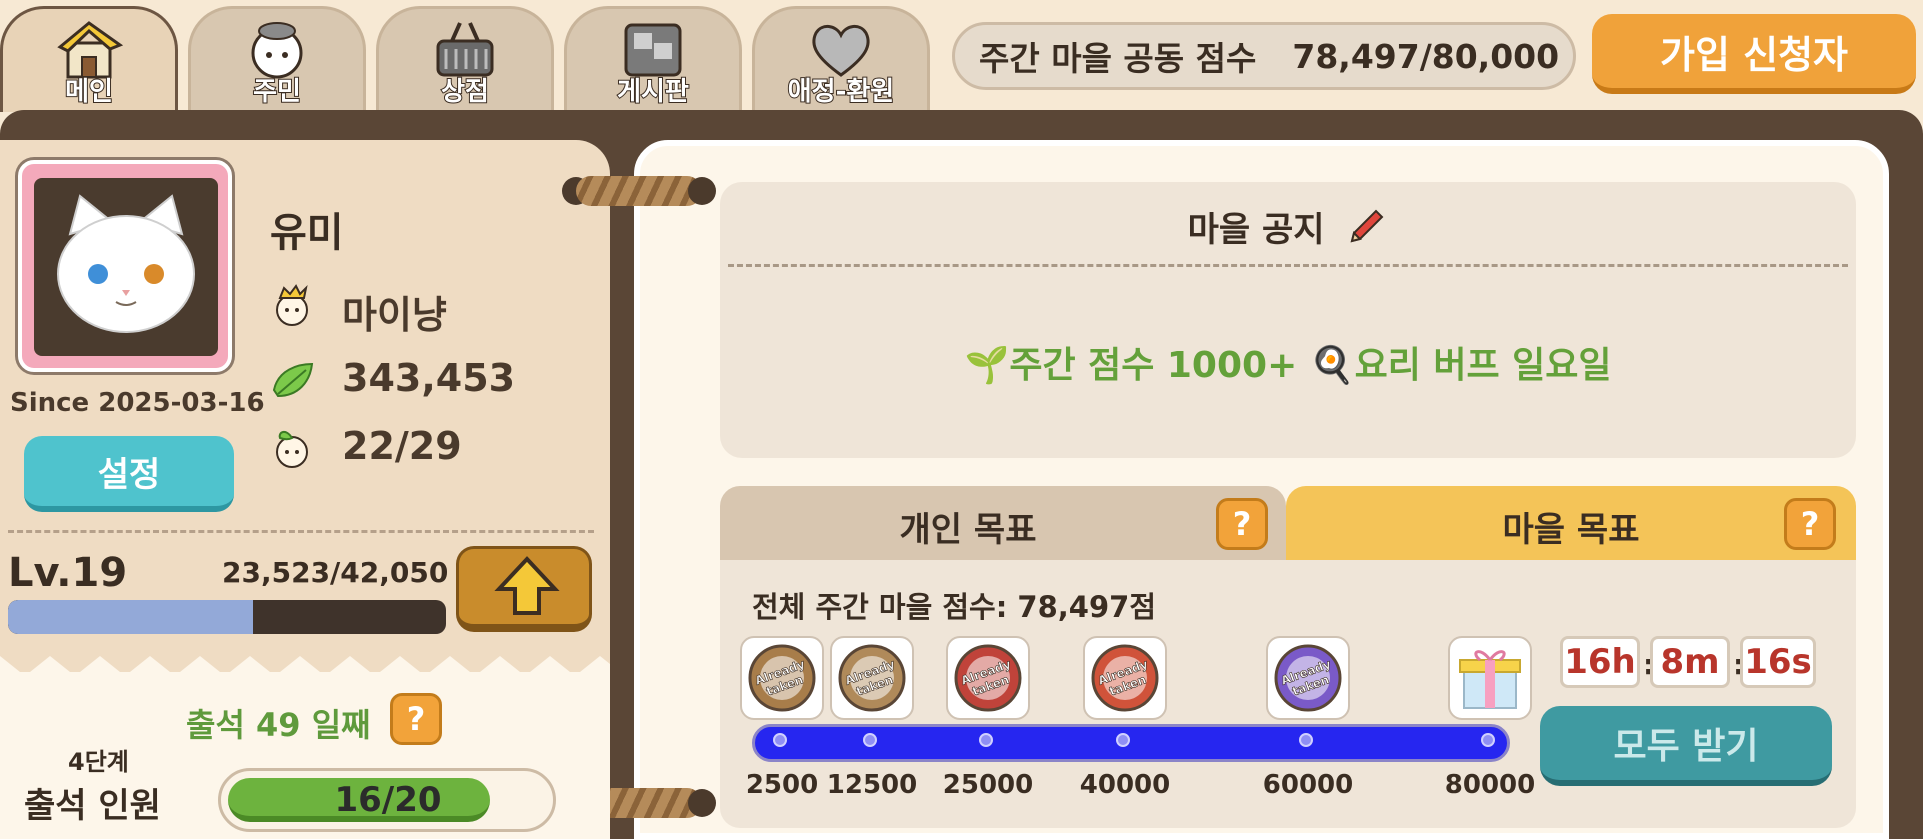 This screenshot has height=839, width=1923. What do you see at coordinates (307, 233) in the screenshot?
I see `player-name: 유미` at bounding box center [307, 233].